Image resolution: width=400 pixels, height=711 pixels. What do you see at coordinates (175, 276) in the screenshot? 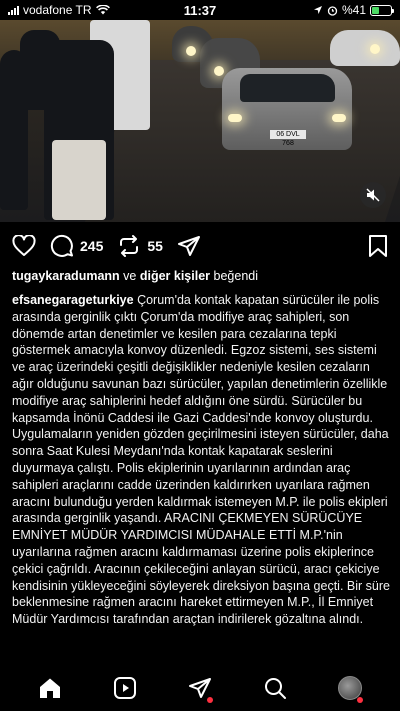
I see `liked-by-others: diğer kişiler` at bounding box center [175, 276].